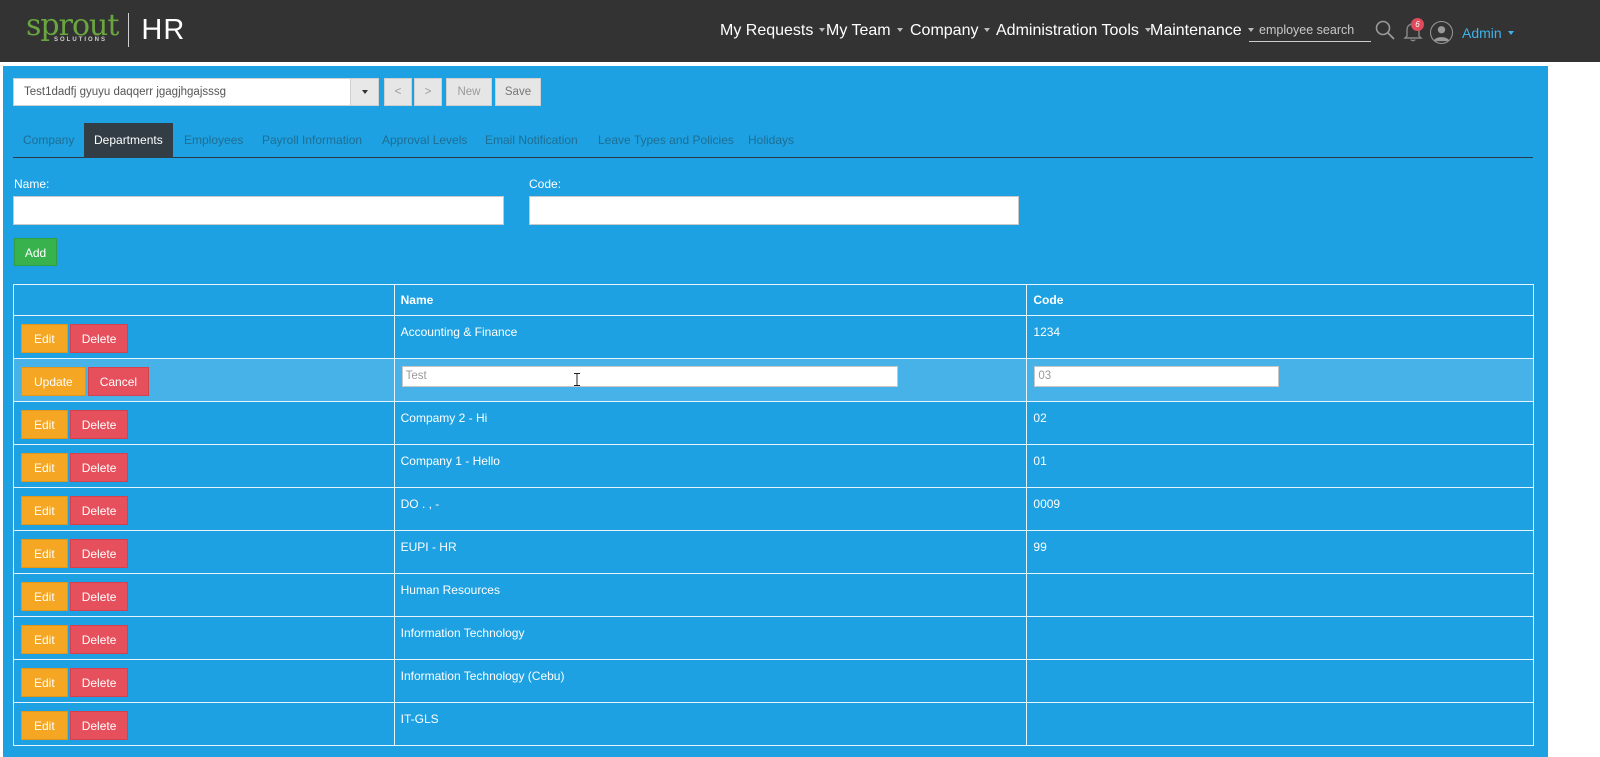  What do you see at coordinates (1047, 332) in the screenshot?
I see `department-code: 1234` at bounding box center [1047, 332].